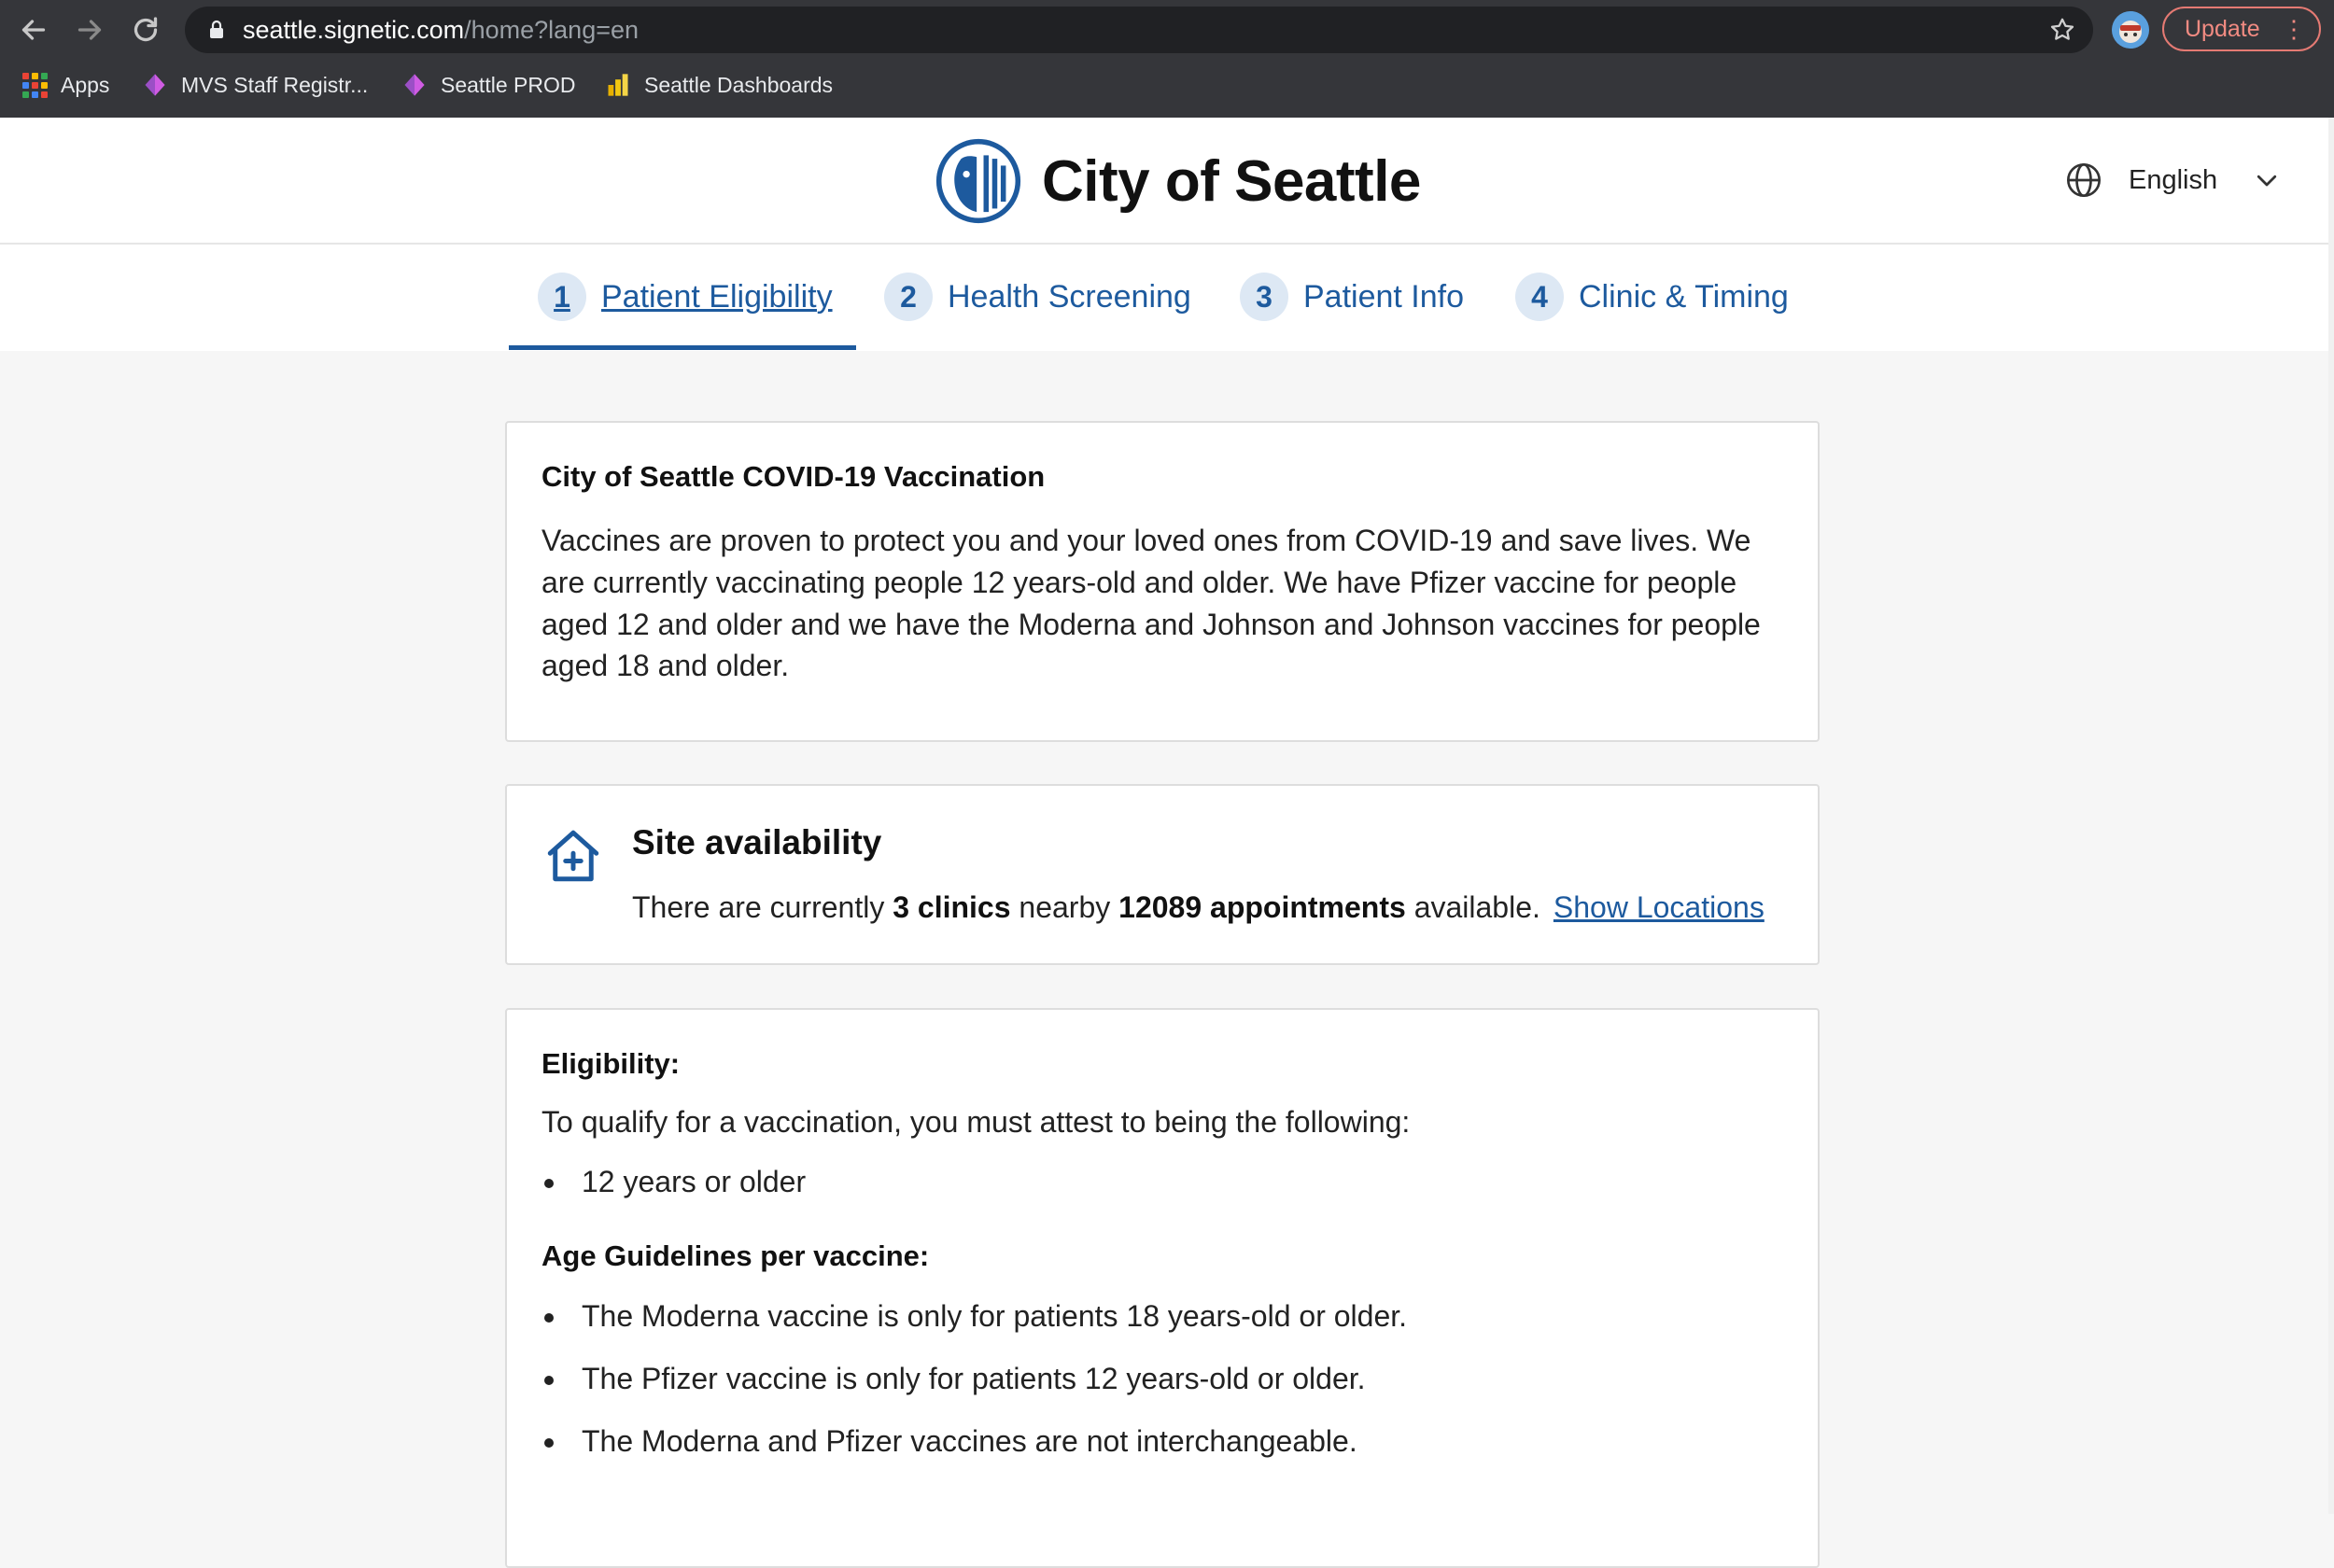  Describe the element at coordinates (757, 842) in the screenshot. I see `site-availability-title: Site availability` at that location.